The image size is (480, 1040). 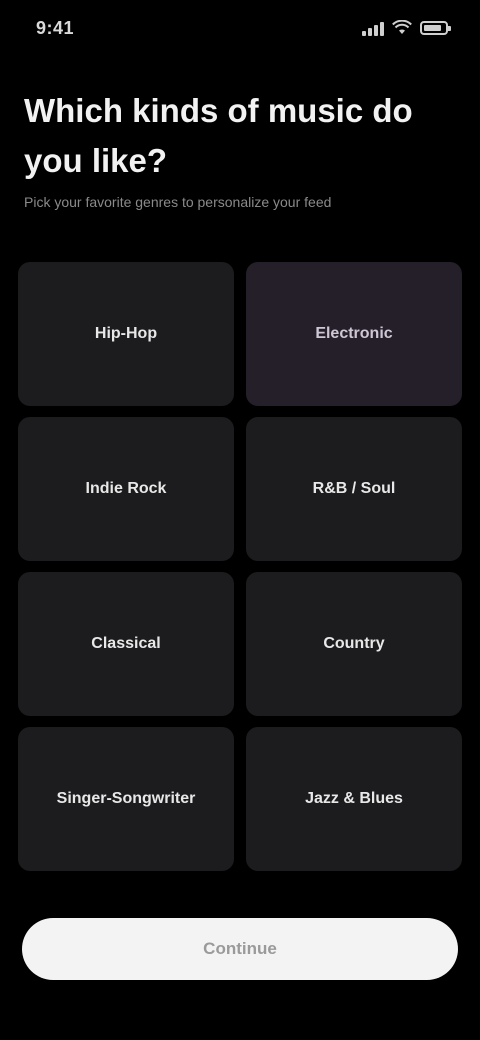 I want to click on genre-tile: R&B / Soul, so click(x=354, y=489).